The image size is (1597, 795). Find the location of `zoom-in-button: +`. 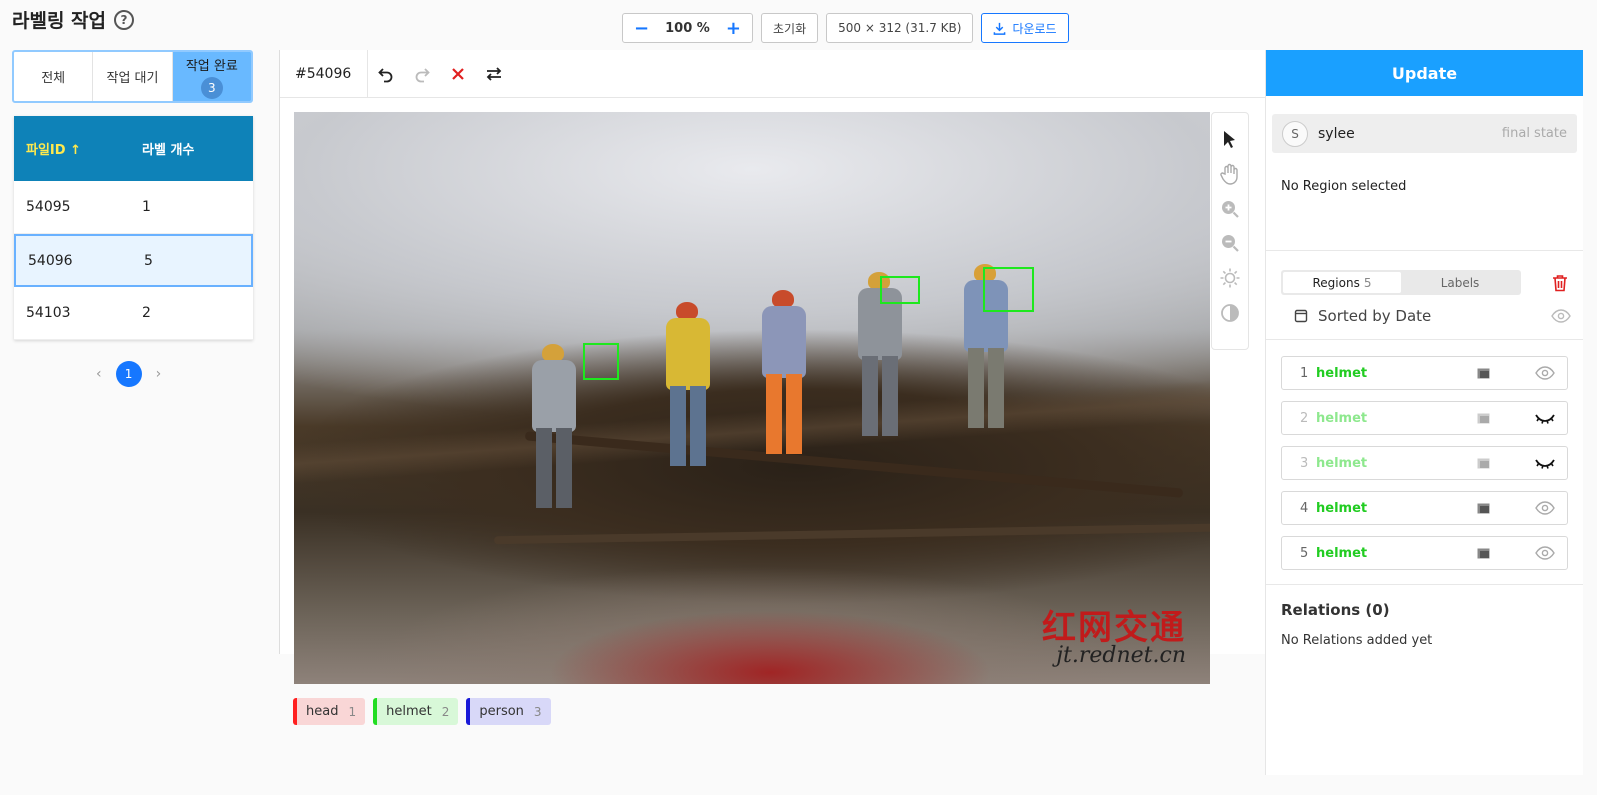

zoom-in-button: + is located at coordinates (733, 28).